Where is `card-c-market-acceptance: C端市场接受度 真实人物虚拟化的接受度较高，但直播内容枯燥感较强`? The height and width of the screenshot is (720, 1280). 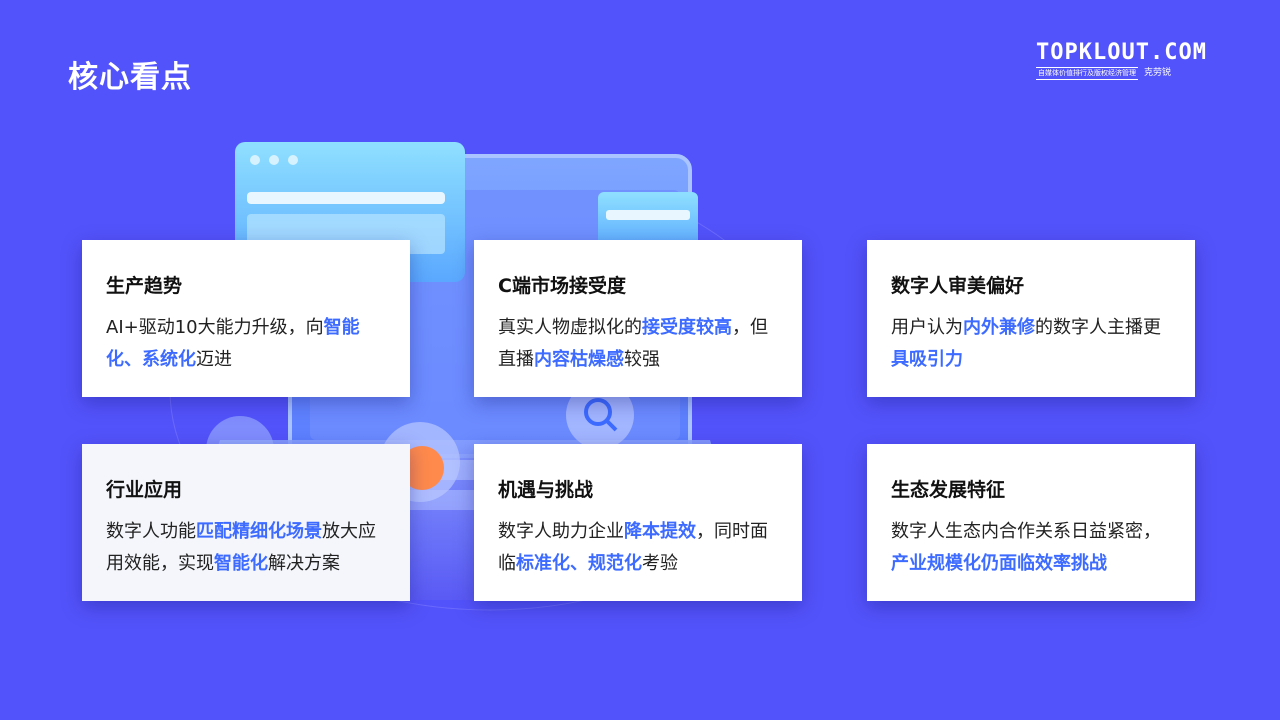
card-c-market-acceptance: C端市场接受度 真实人物虚拟化的接受度较高，但直播内容枯燥感较强 is located at coordinates (638, 318).